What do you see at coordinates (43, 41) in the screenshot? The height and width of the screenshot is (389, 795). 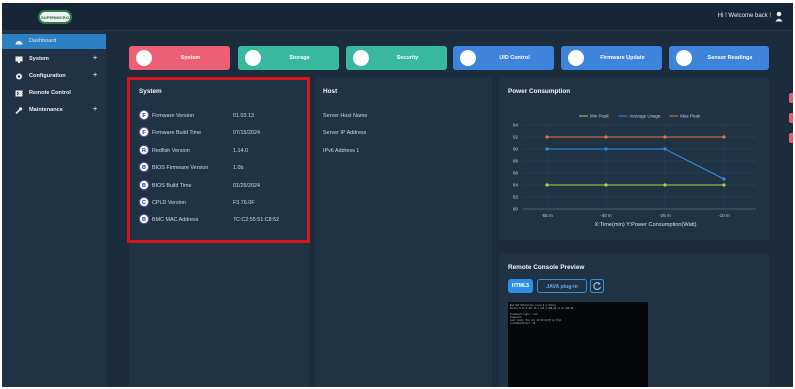 I see `sidebar-item-label: Dashboard` at bounding box center [43, 41].